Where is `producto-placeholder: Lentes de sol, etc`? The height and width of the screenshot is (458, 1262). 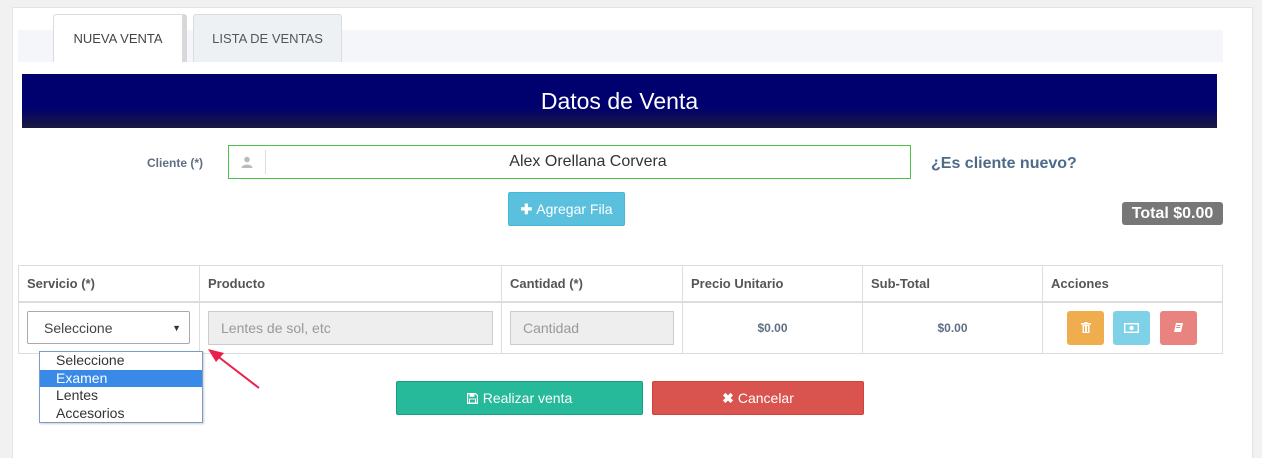 producto-placeholder: Lentes de sol, etc is located at coordinates (276, 327).